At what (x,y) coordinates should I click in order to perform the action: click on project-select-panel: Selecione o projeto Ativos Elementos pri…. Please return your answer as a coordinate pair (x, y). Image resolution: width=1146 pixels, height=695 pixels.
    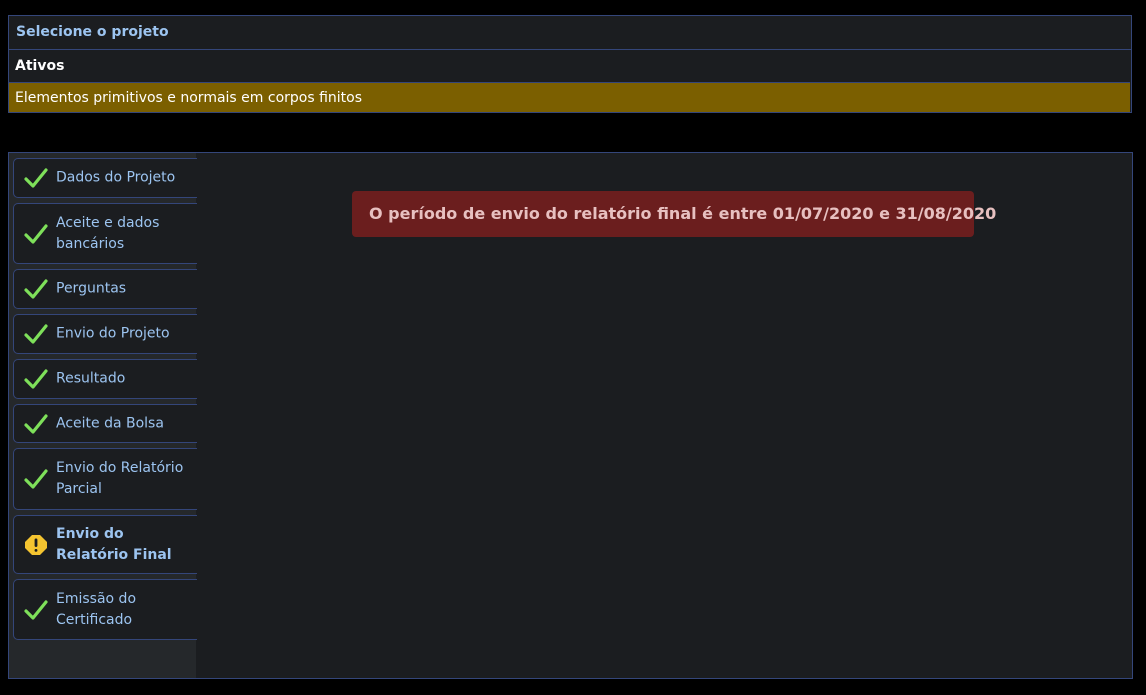
    Looking at the image, I should click on (570, 64).